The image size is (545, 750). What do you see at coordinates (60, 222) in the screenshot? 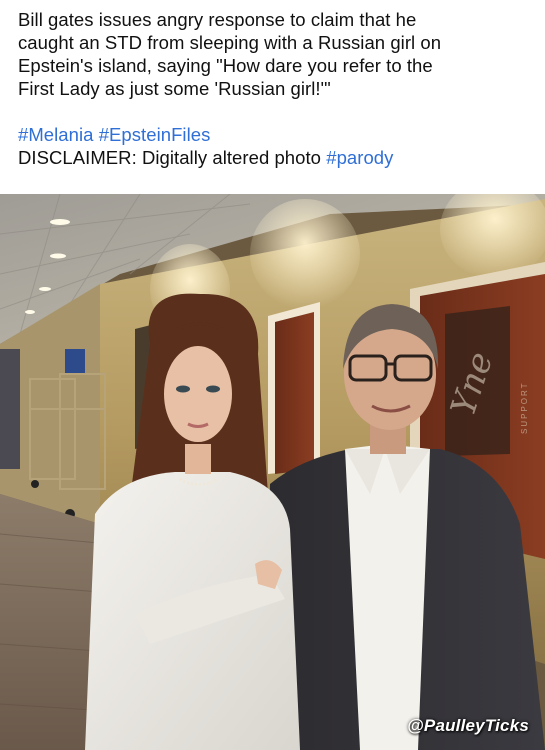
I see `ceiling-light` at bounding box center [60, 222].